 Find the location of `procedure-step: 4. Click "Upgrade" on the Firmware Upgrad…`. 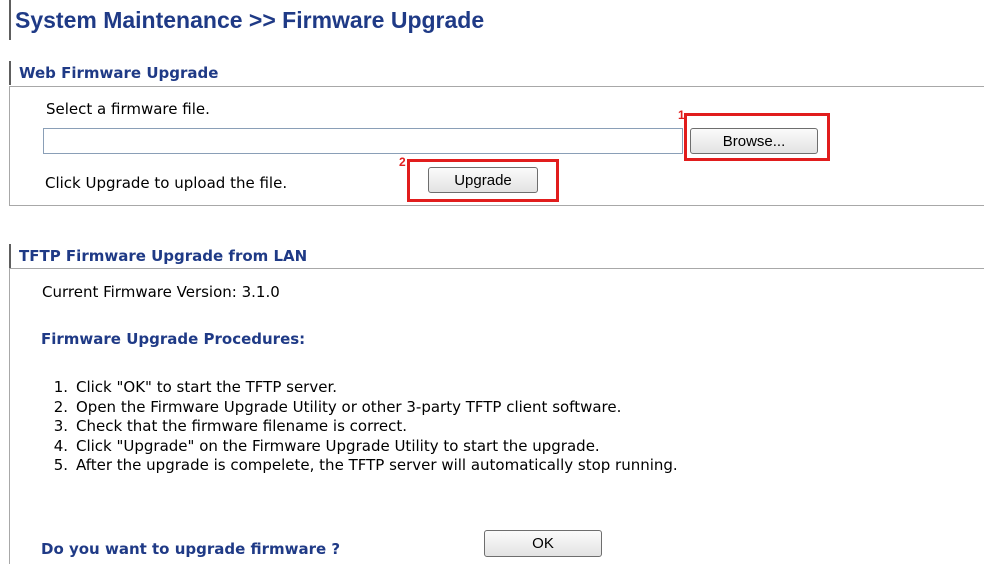

procedure-step: 4. Click "Upgrade" on the Firmware Upgrad… is located at coordinates (326, 445).